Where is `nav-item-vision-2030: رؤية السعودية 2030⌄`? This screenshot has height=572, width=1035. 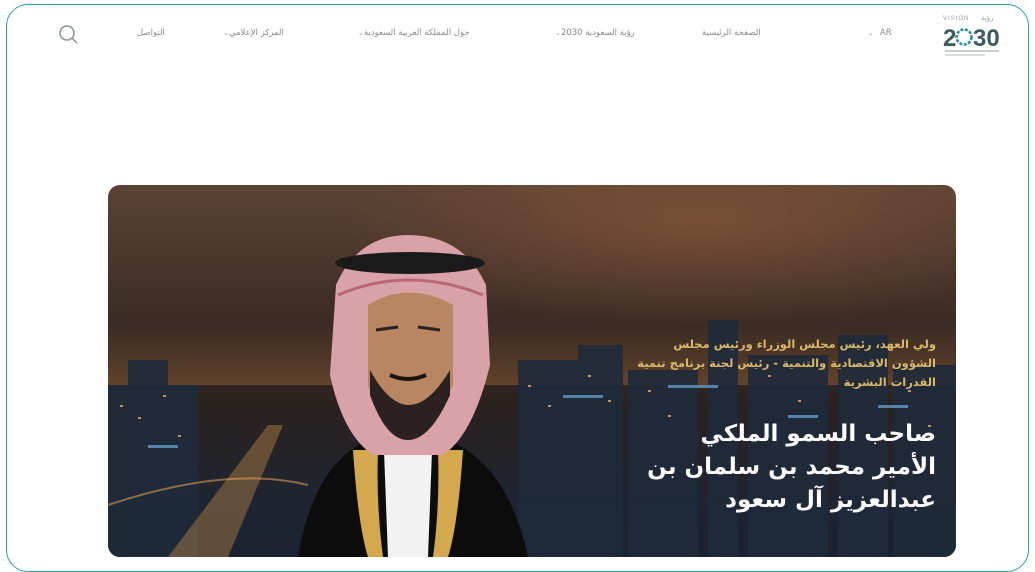 nav-item-vision-2030: رؤية السعودية 2030⌄ is located at coordinates (592, 33).